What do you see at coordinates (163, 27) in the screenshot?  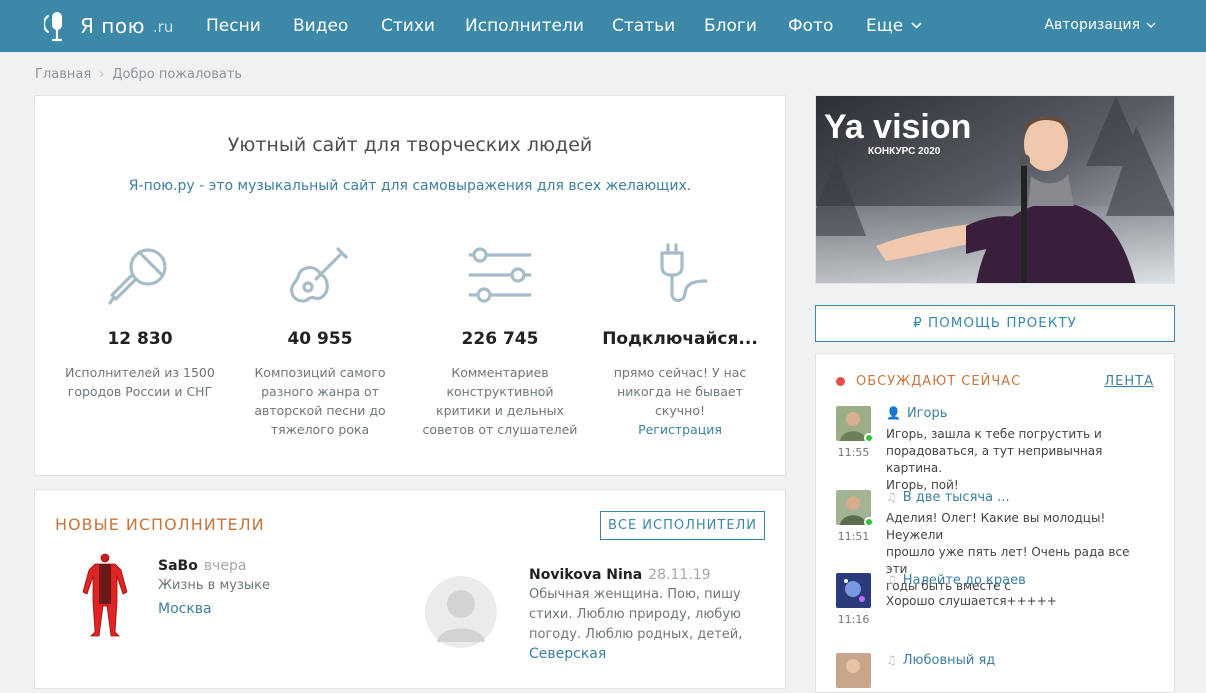 I see `logo-tld: .ru` at bounding box center [163, 27].